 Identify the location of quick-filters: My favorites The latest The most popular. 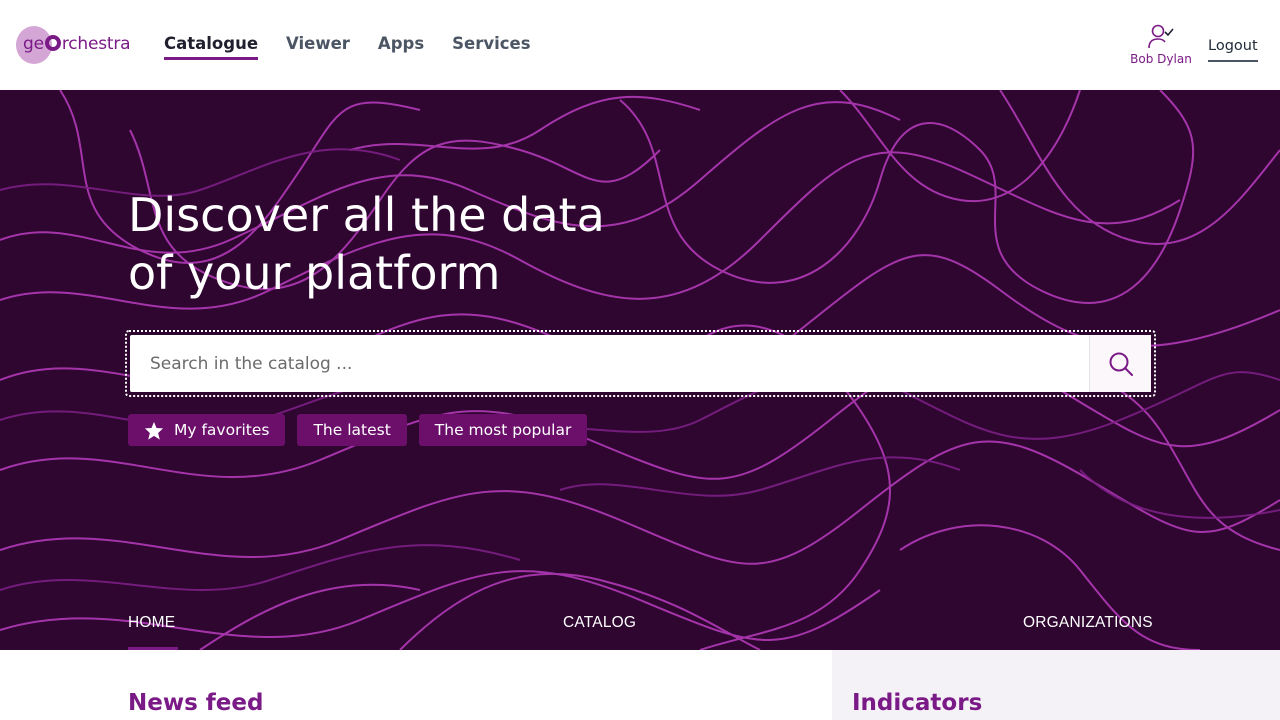
(358, 430).